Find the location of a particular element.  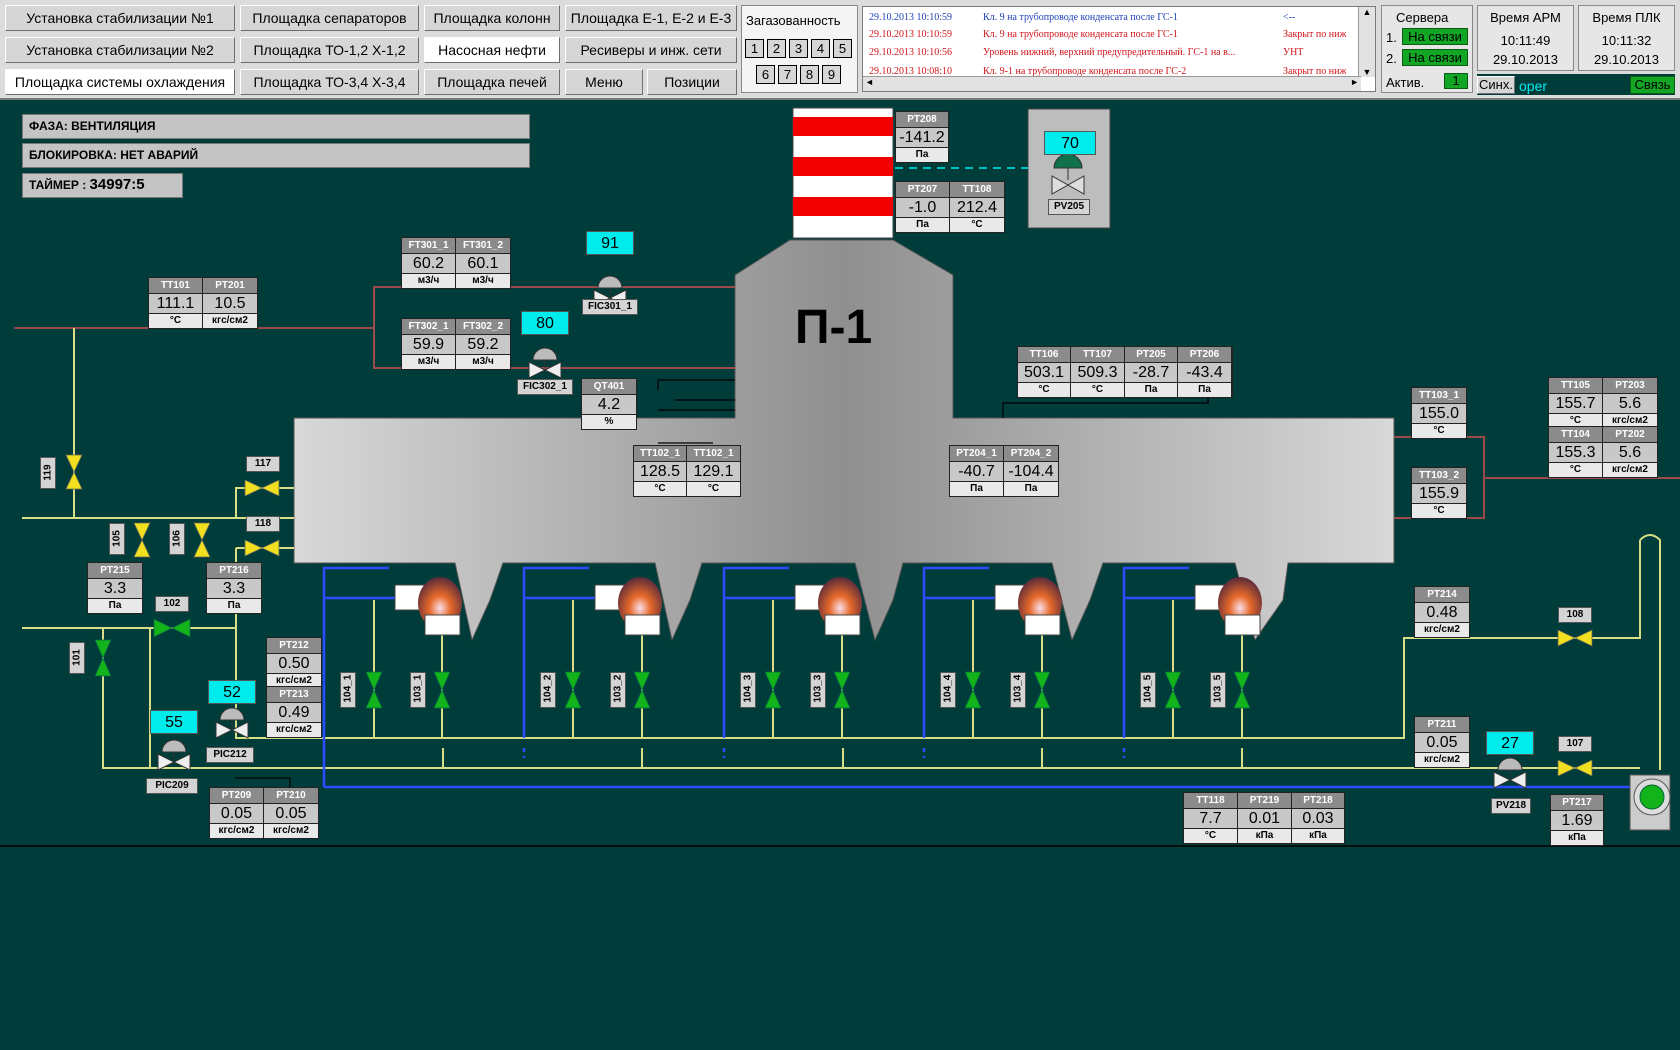

readout-value: 0.49 is located at coordinates (294, 712).